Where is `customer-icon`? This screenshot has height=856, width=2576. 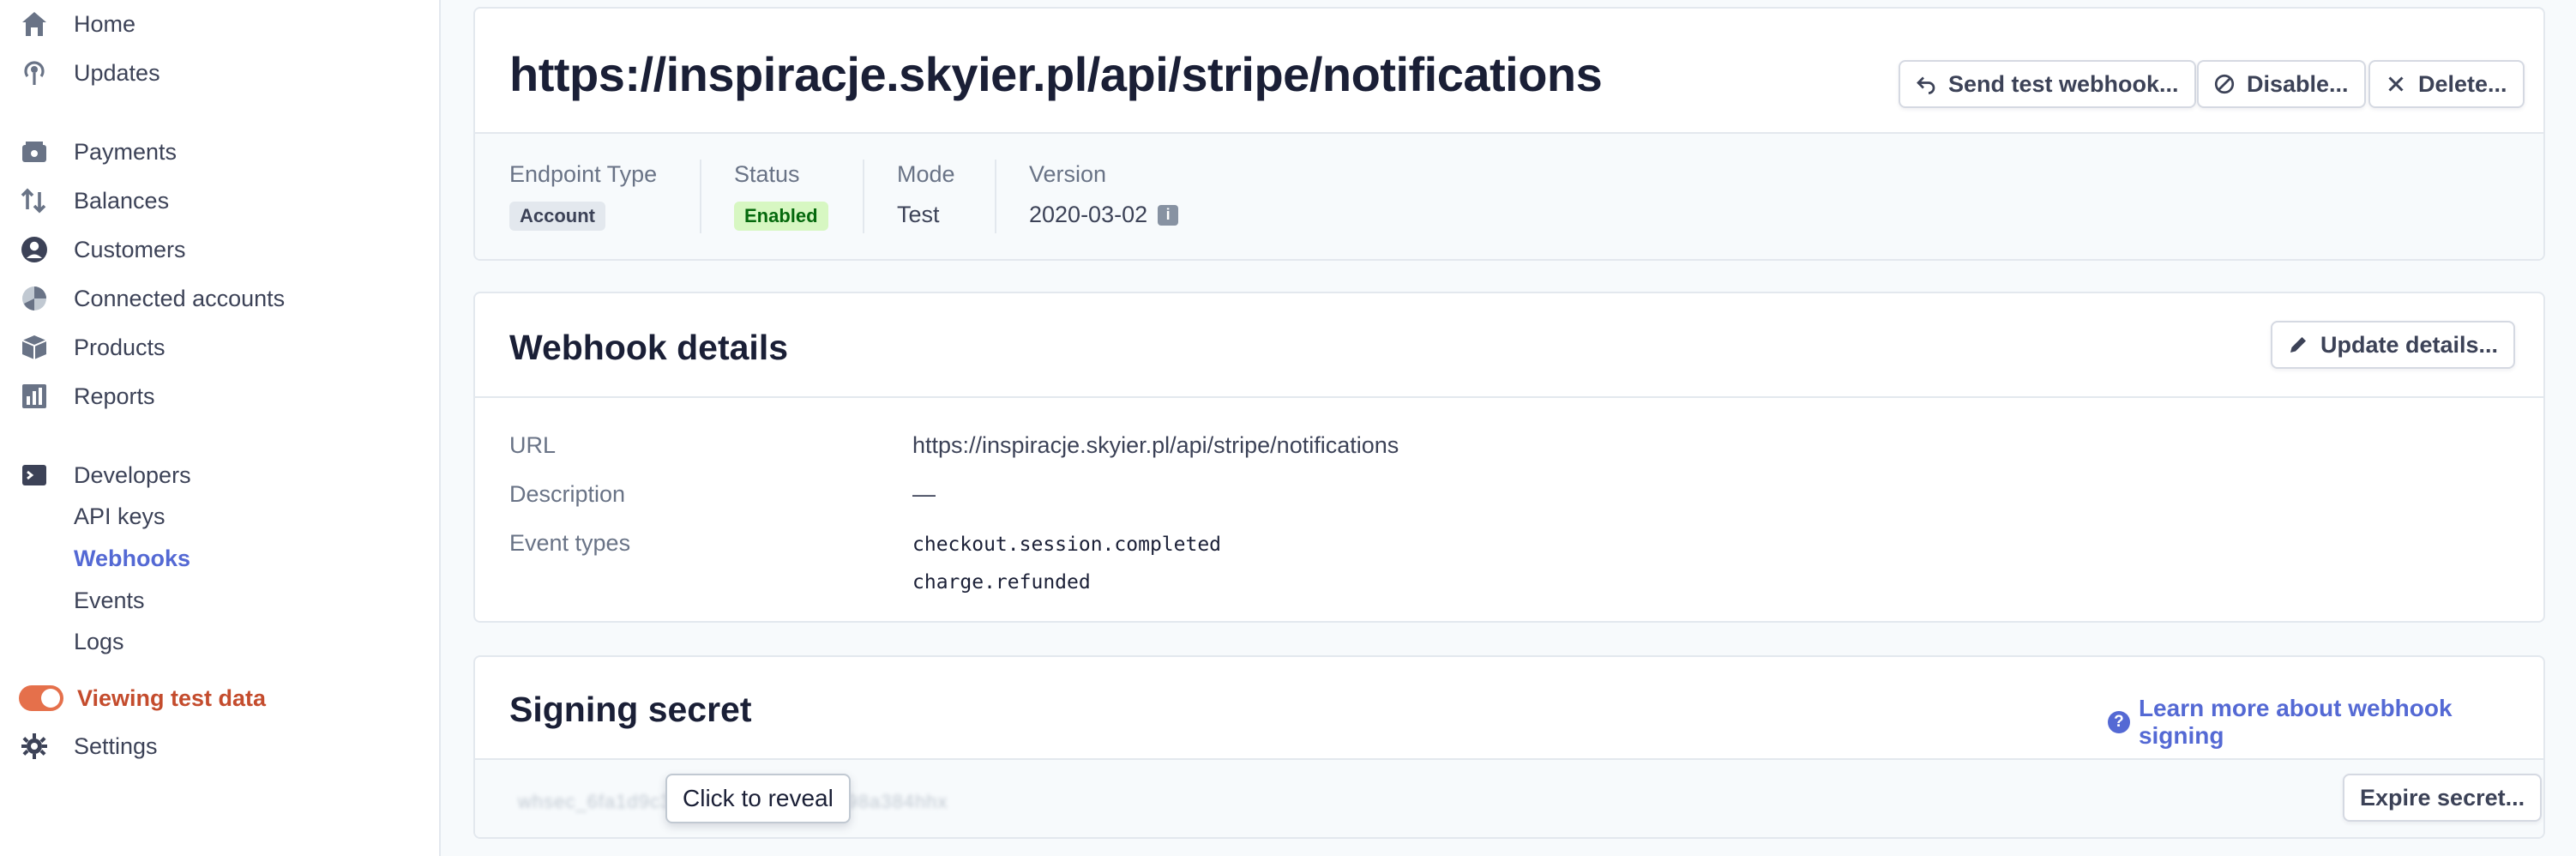 customer-icon is located at coordinates (34, 250).